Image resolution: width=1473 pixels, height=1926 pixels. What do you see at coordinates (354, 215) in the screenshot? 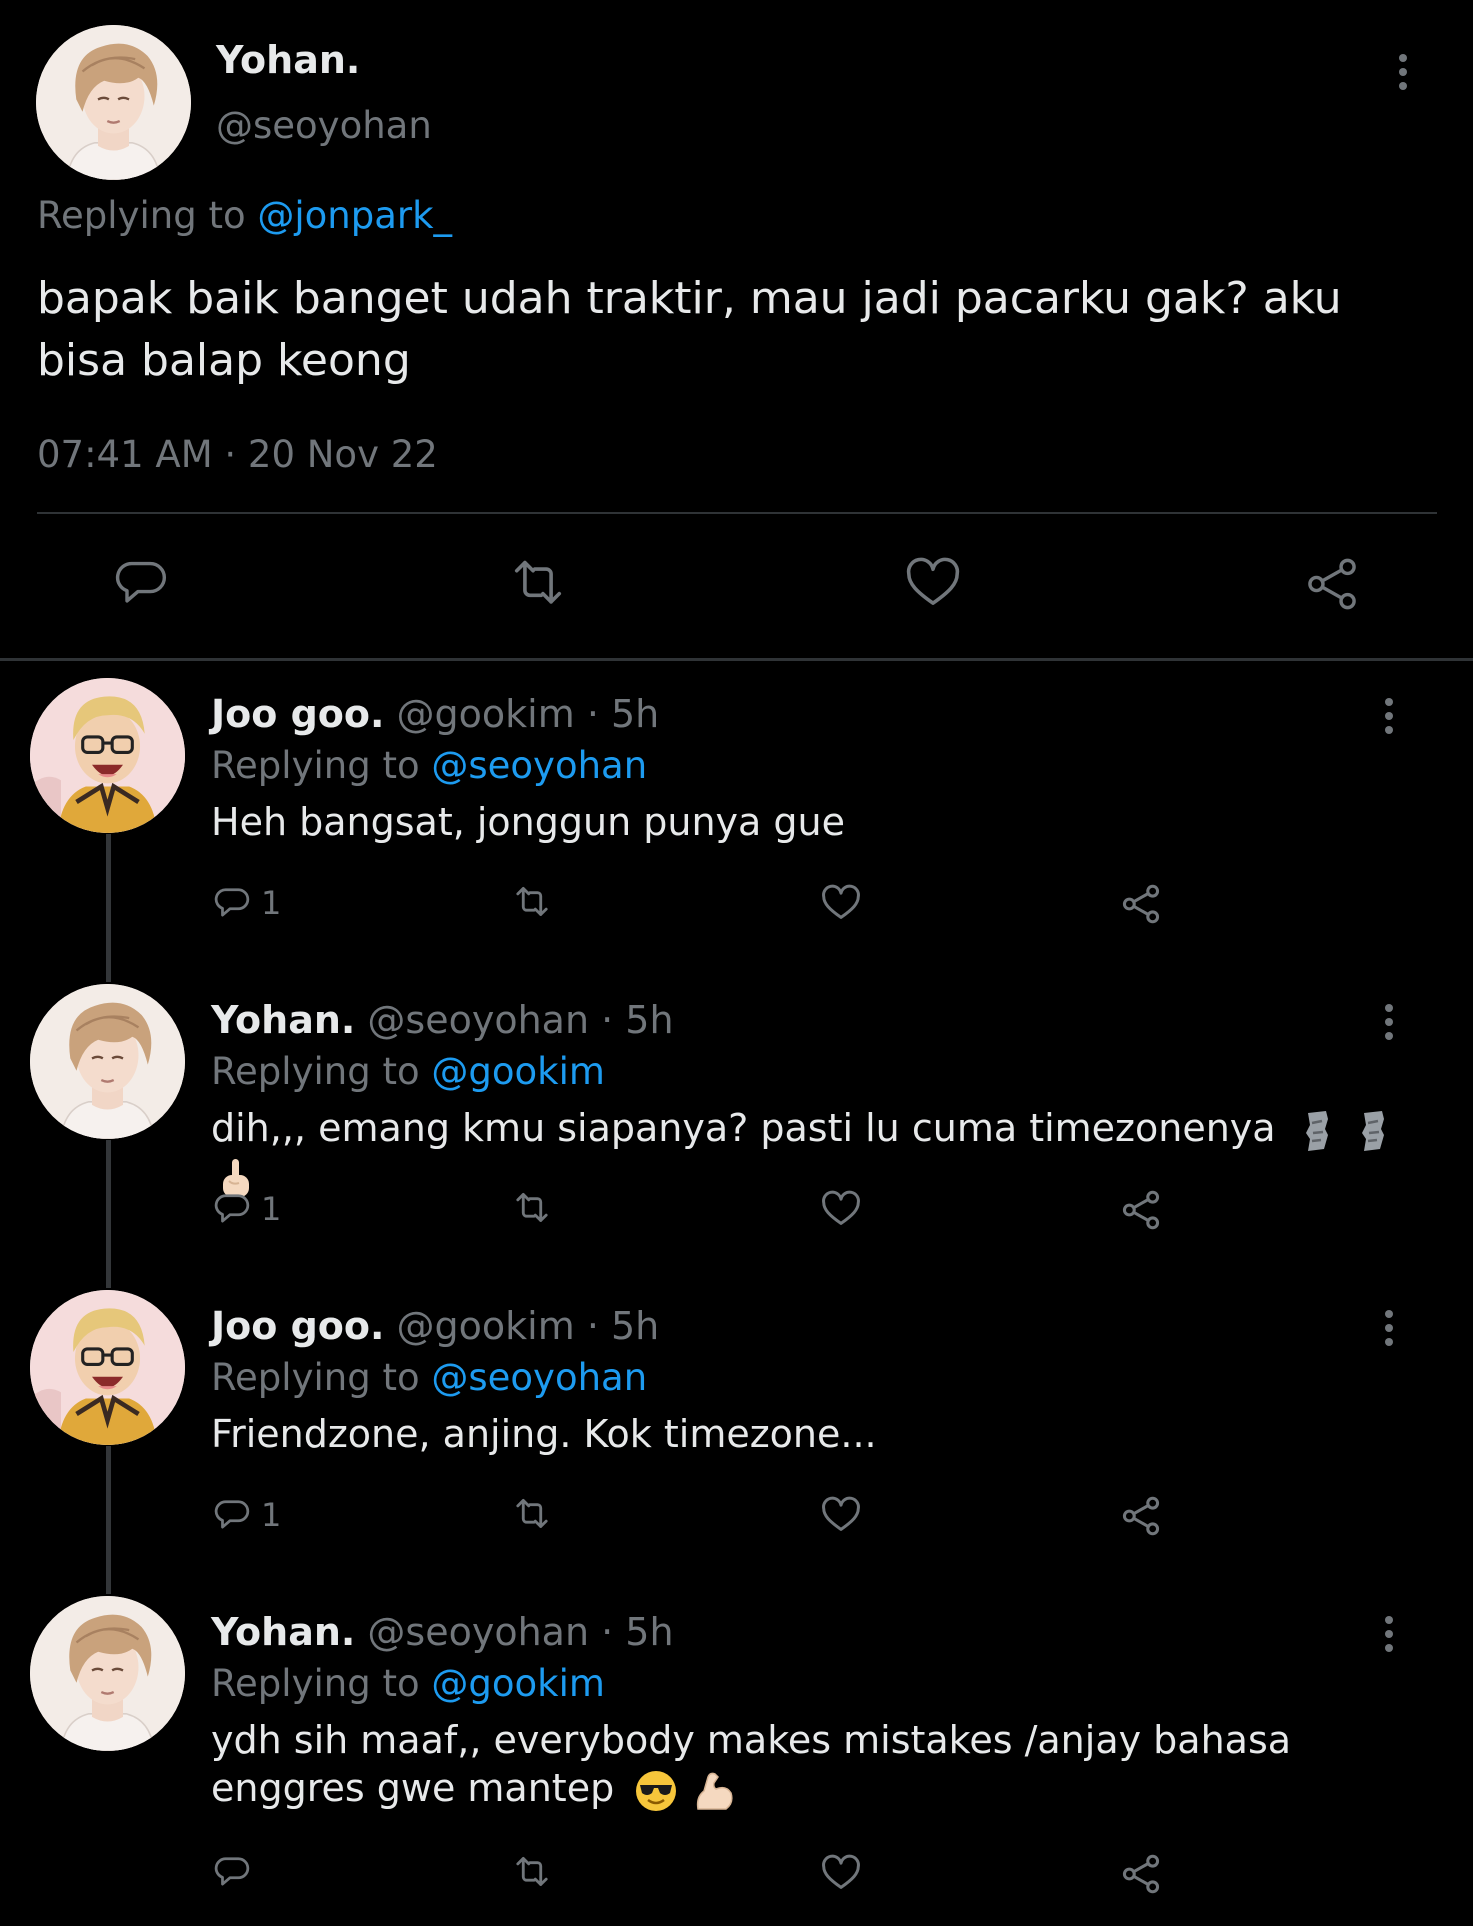
I see `replying-to-link: @jonpark_` at bounding box center [354, 215].